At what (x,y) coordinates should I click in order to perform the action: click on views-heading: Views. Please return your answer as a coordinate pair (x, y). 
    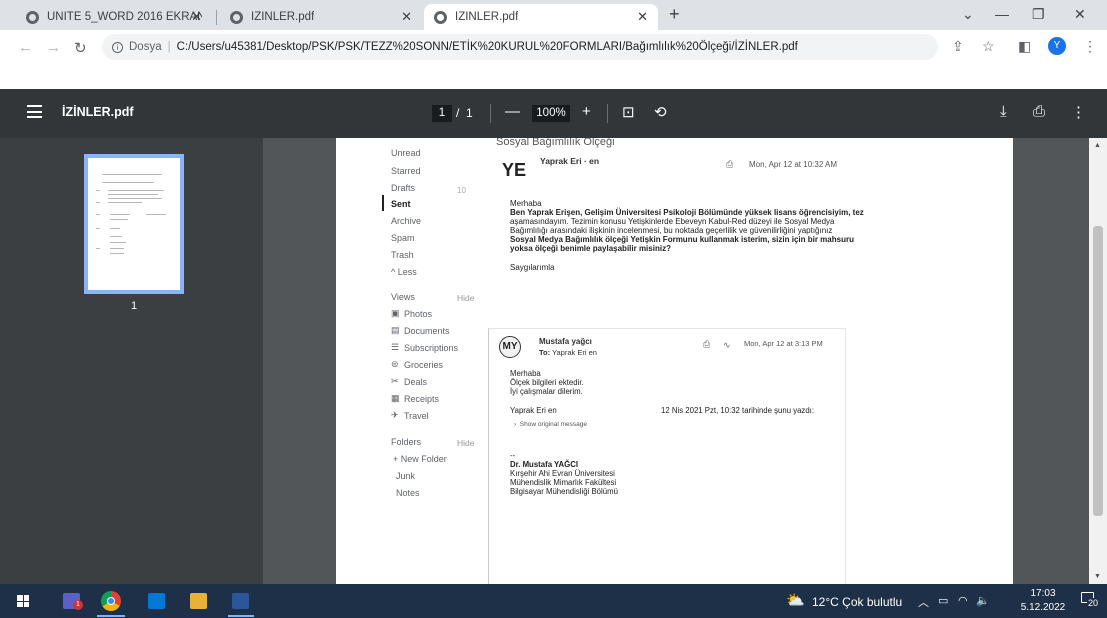
    Looking at the image, I should click on (403, 297).